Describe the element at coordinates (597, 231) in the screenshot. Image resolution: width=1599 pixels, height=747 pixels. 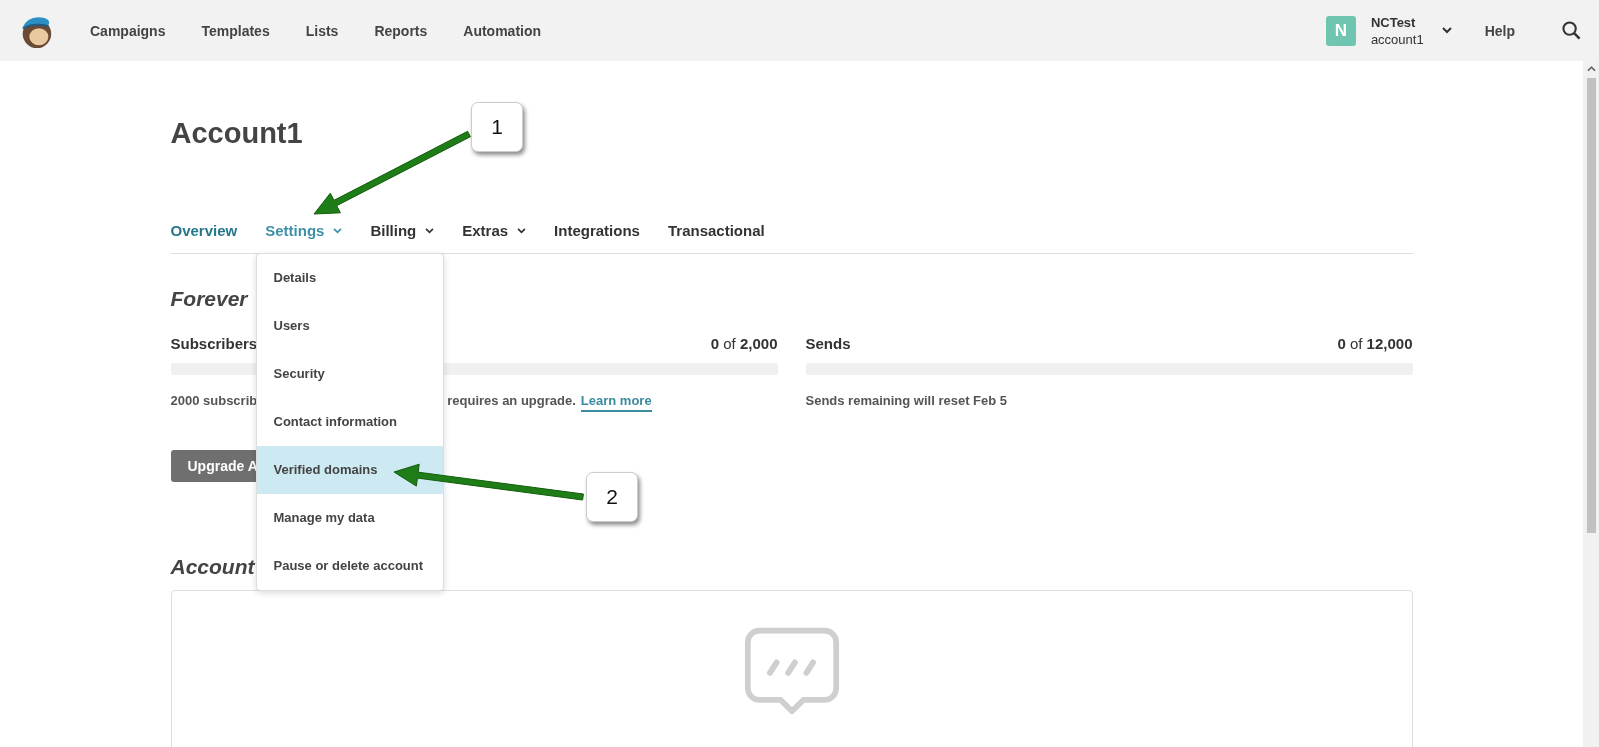
I see `tab: Integrations` at that location.